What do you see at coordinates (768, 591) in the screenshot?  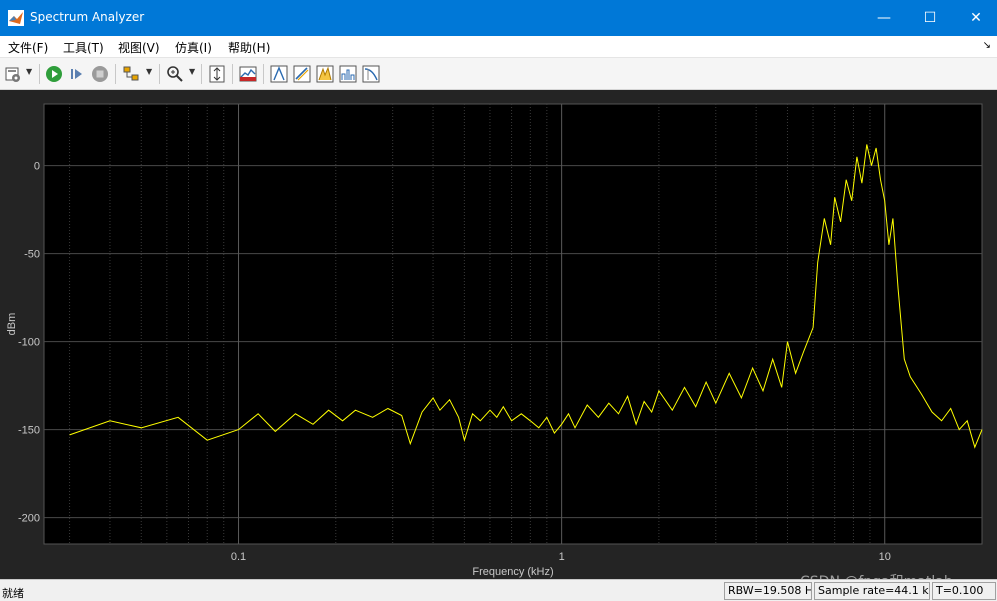 I see `rbw-readout: RBW=19.508 Hz` at bounding box center [768, 591].